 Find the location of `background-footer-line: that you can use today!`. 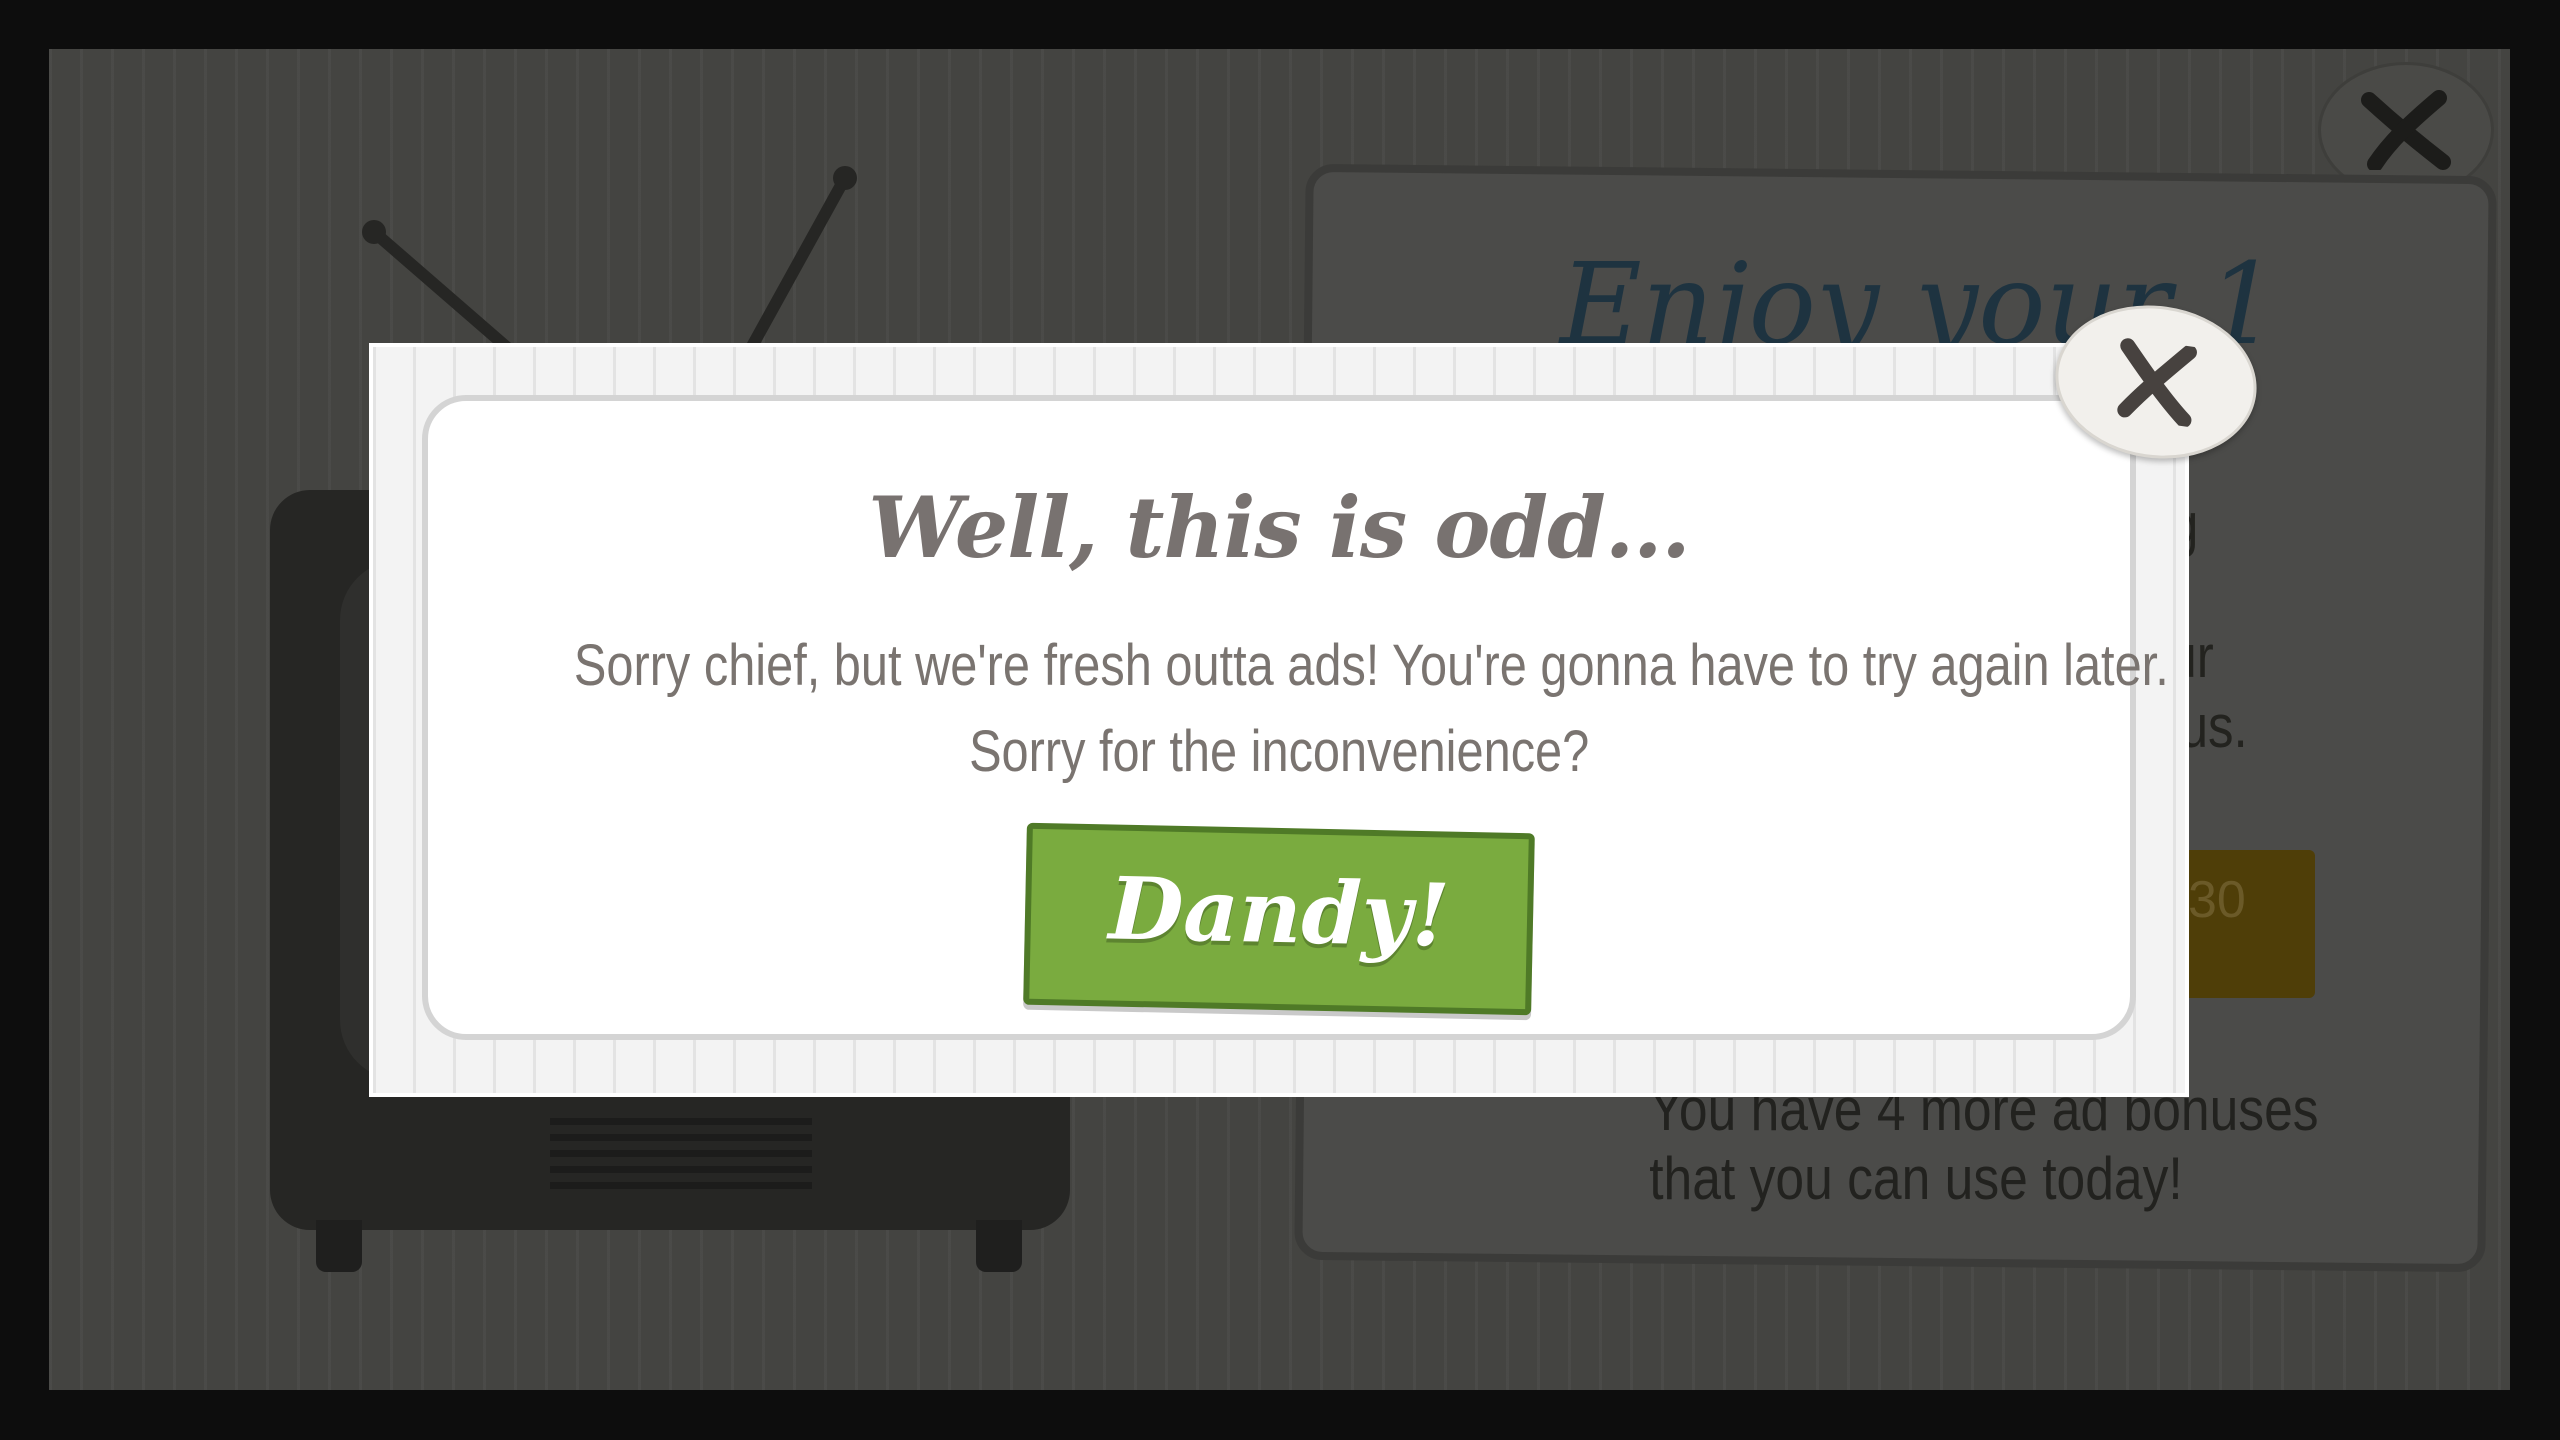

background-footer-line: that you can use today! is located at coordinates (1916, 1178).